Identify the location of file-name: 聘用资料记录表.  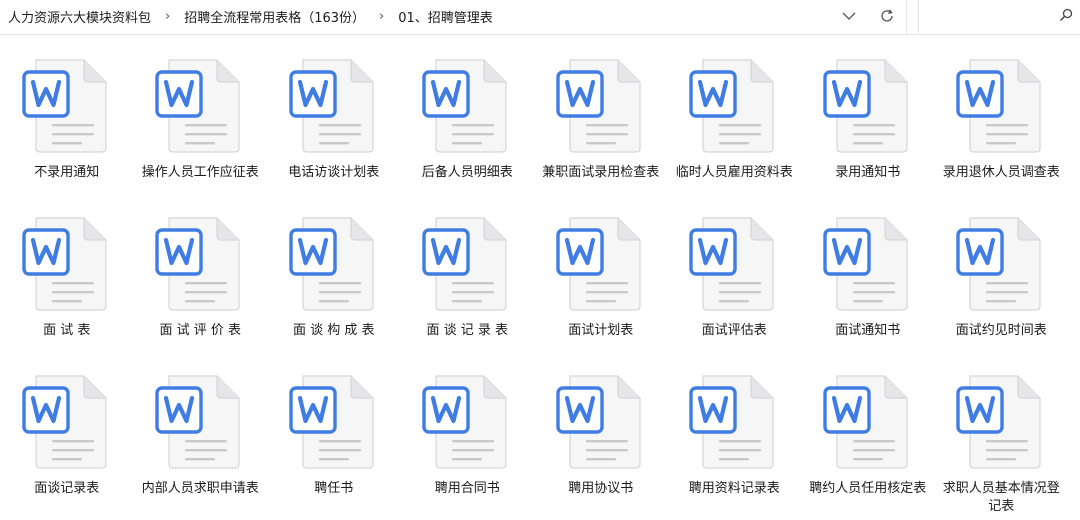
(734, 488).